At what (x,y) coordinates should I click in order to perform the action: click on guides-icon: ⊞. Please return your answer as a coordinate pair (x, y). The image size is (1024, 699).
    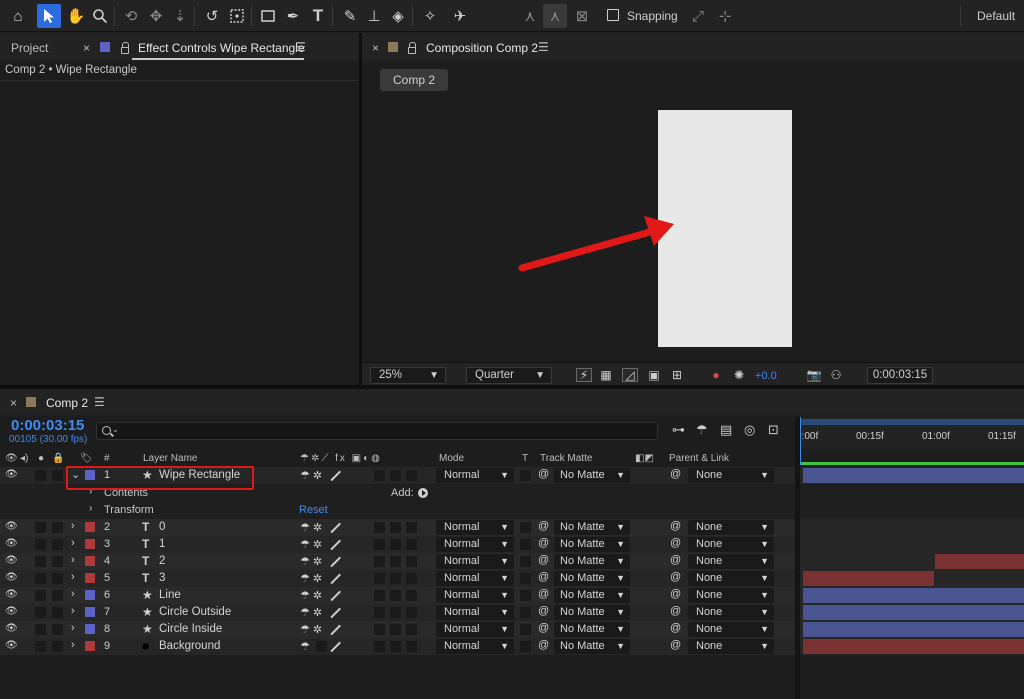
    Looking at the image, I should click on (677, 375).